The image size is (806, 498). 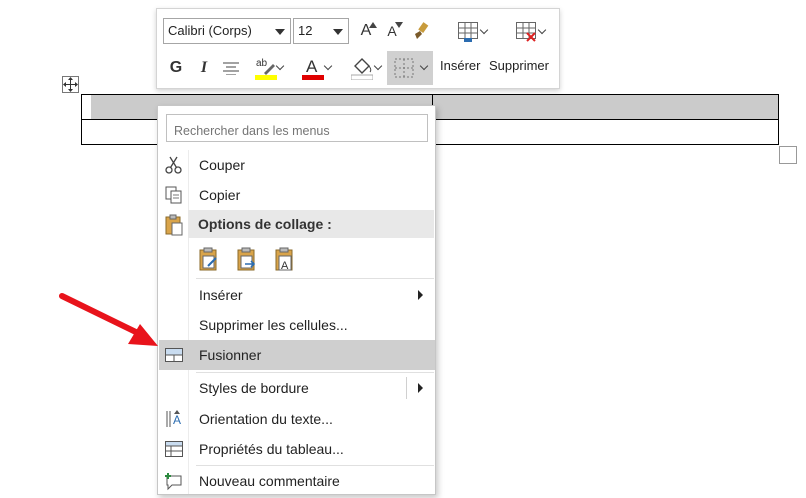 What do you see at coordinates (315, 278) in the screenshot?
I see `menu-separator` at bounding box center [315, 278].